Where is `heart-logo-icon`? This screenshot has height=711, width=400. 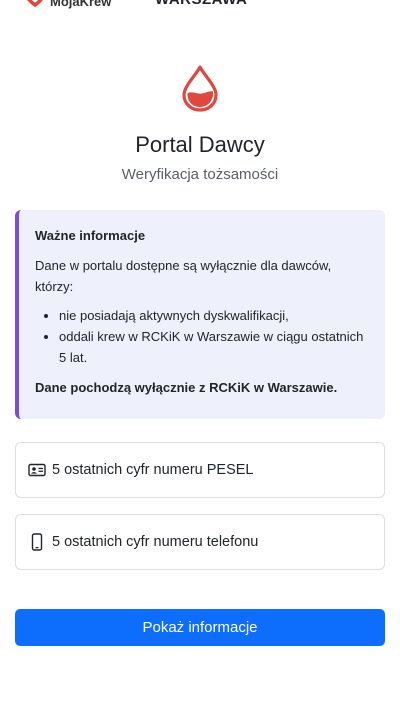
heart-logo-icon is located at coordinates (35, 4).